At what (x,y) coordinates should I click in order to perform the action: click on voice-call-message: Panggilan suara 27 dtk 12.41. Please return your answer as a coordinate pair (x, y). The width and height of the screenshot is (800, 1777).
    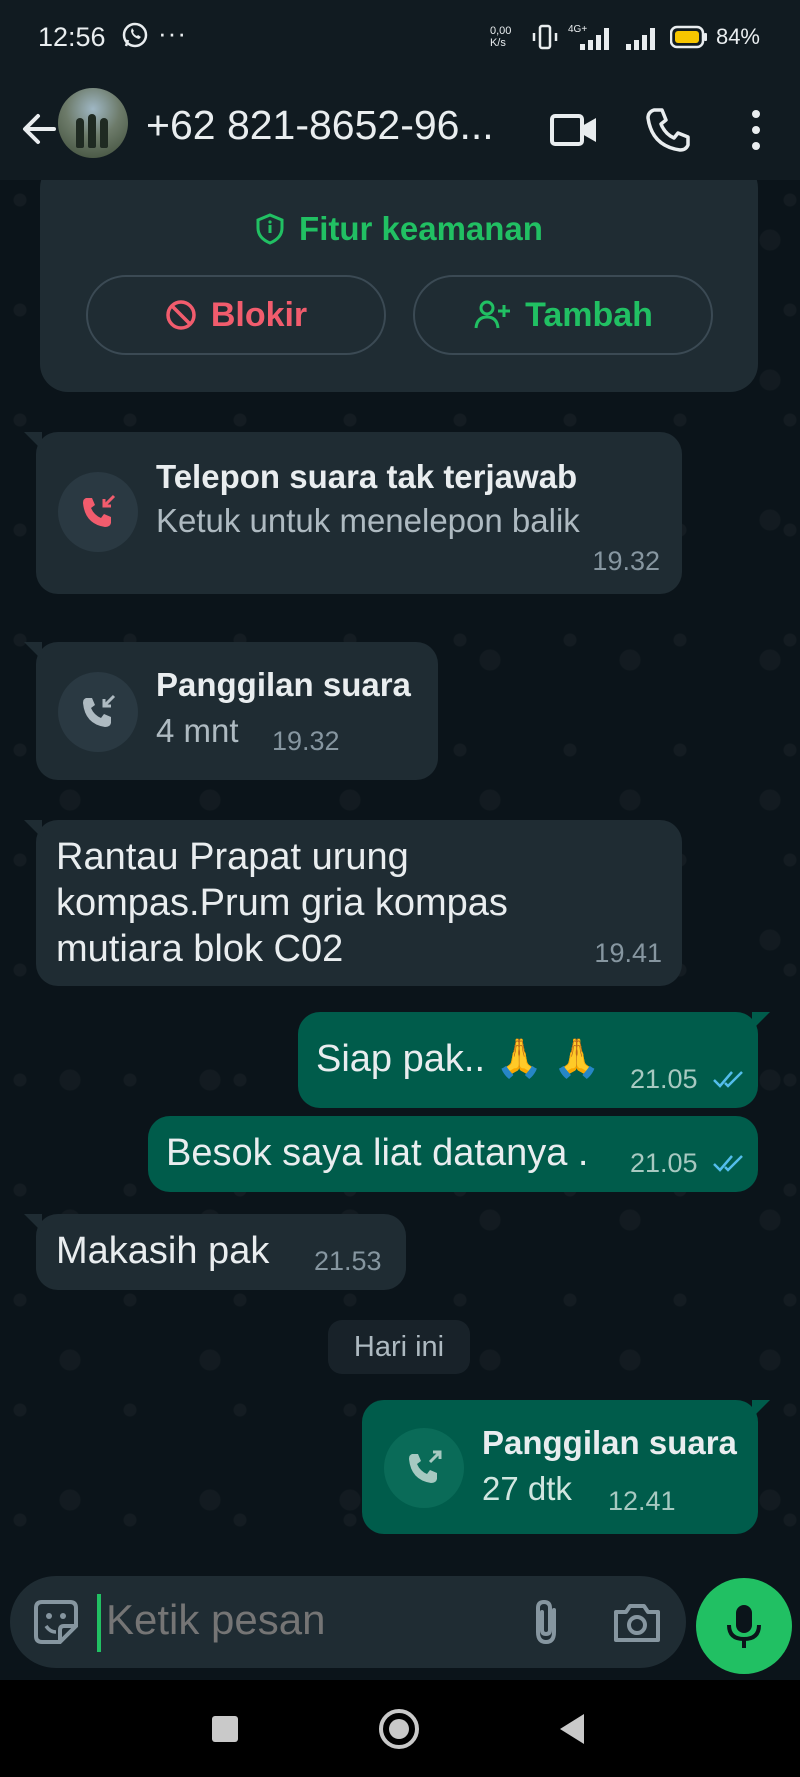
    Looking at the image, I should click on (566, 1467).